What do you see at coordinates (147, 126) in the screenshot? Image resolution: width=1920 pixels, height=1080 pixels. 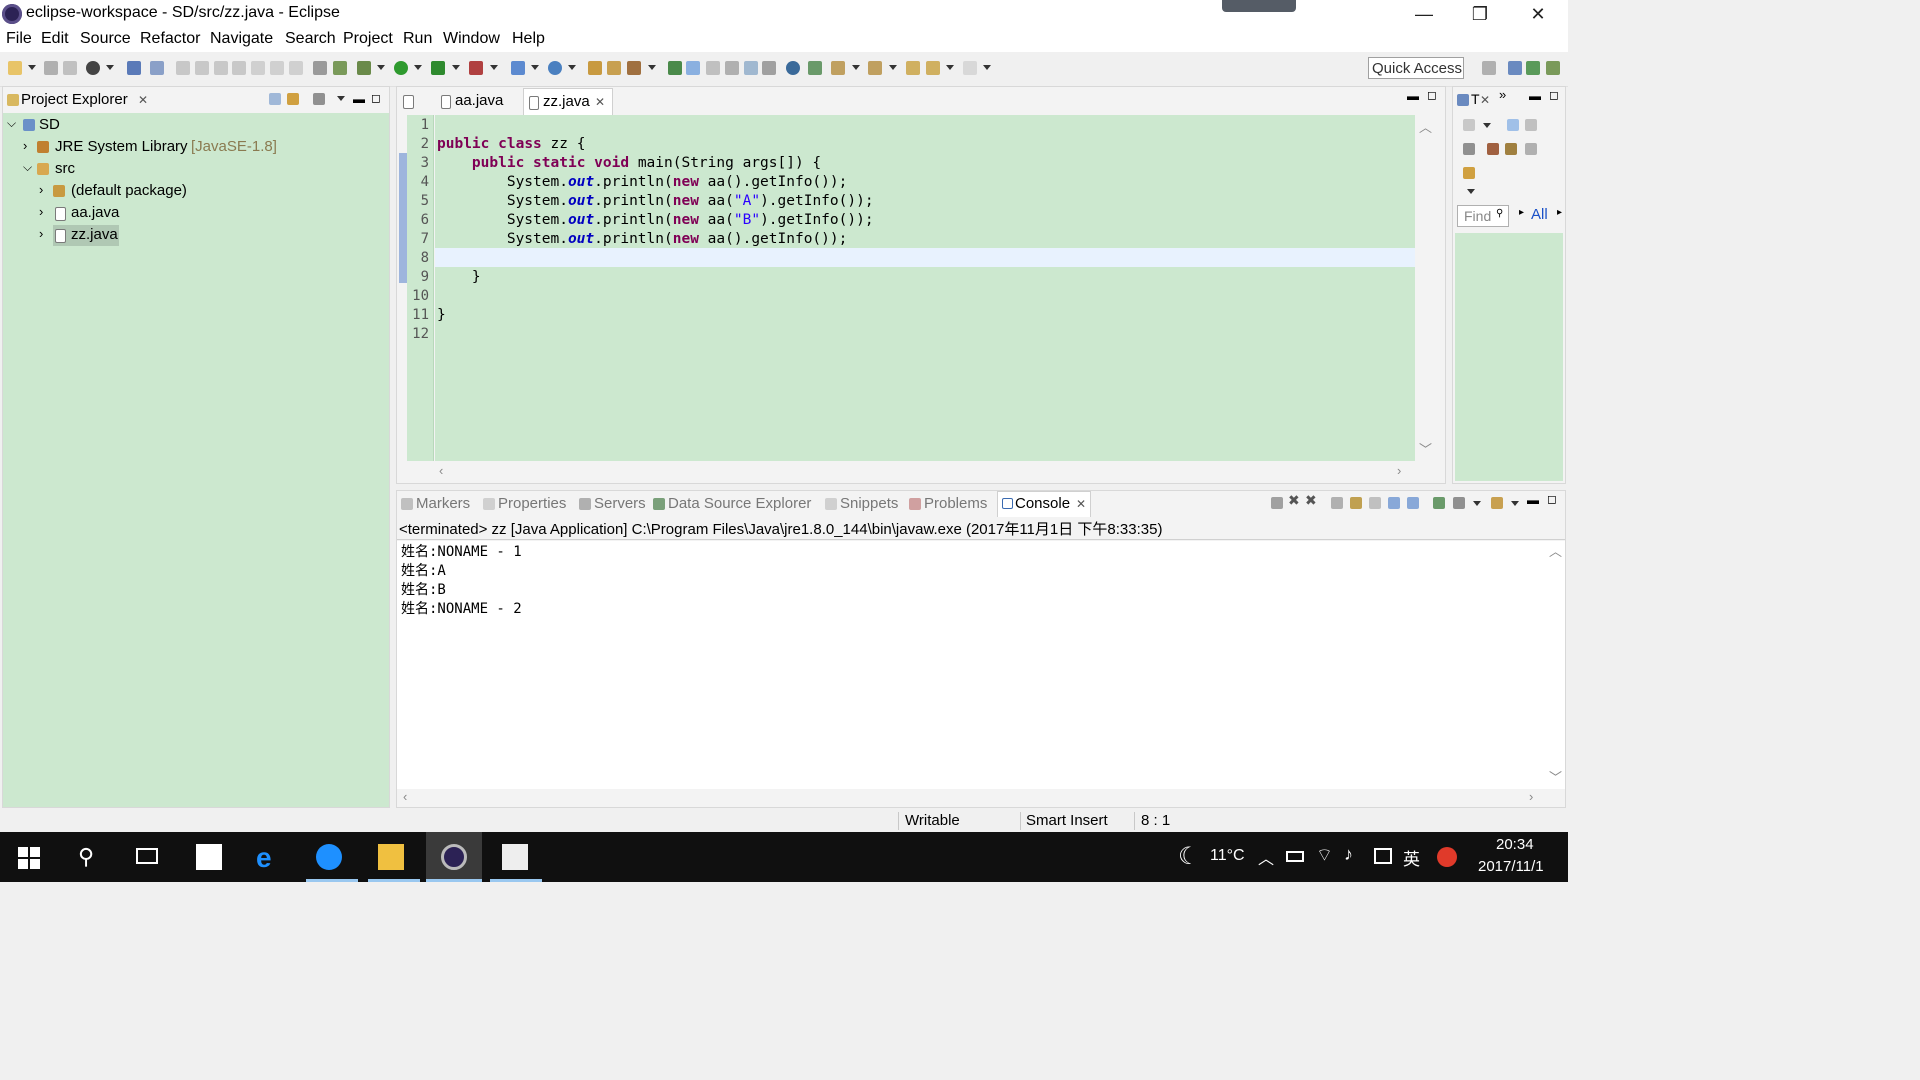 I see `tree-item-sd: ⌵ SD` at bounding box center [147, 126].